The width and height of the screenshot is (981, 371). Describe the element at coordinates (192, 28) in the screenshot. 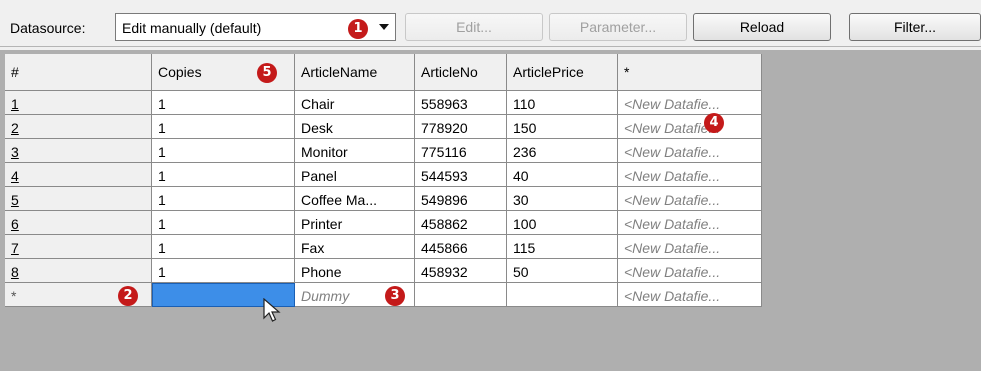

I see `datasource-value: Edit manually (default)` at that location.